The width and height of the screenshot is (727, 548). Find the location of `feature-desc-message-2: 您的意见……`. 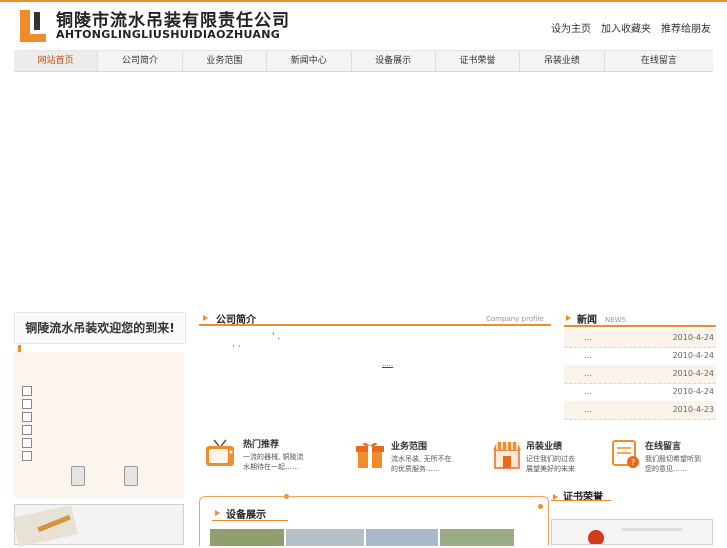

feature-desc-message-2: 您的意见…… is located at coordinates (666, 469).